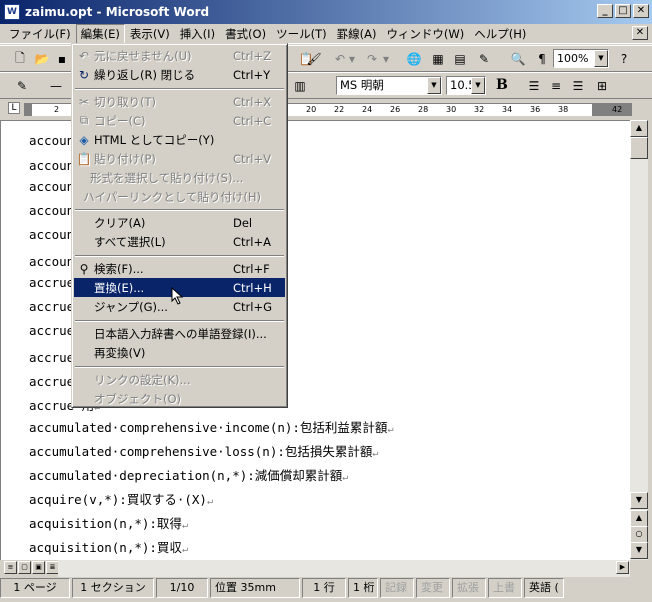  Describe the element at coordinates (639, 534) in the screenshot. I see `browse-object-icon: ○` at that location.